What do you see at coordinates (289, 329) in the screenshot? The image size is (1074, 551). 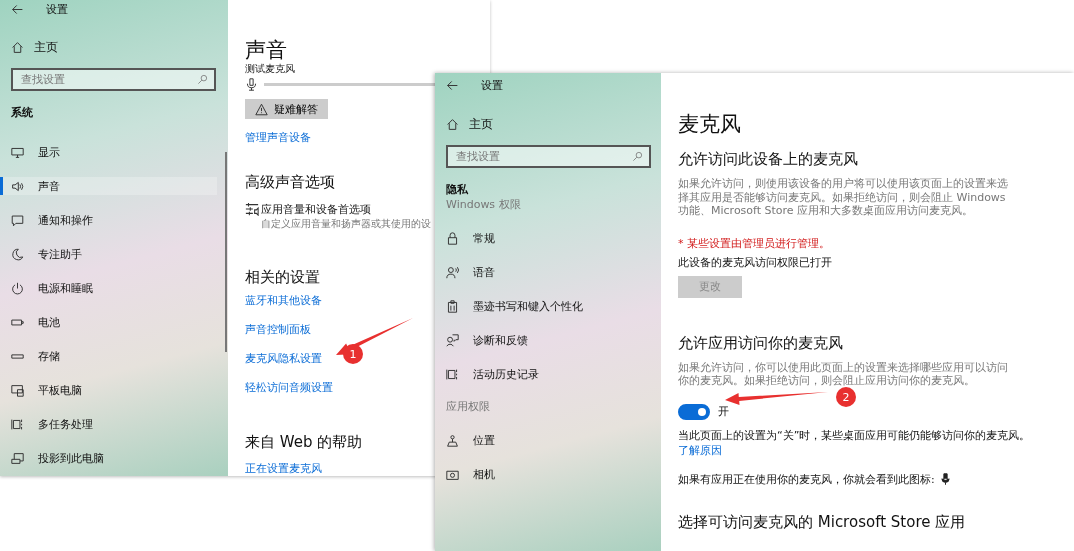 I see `settings-link: 声音控制面板` at bounding box center [289, 329].